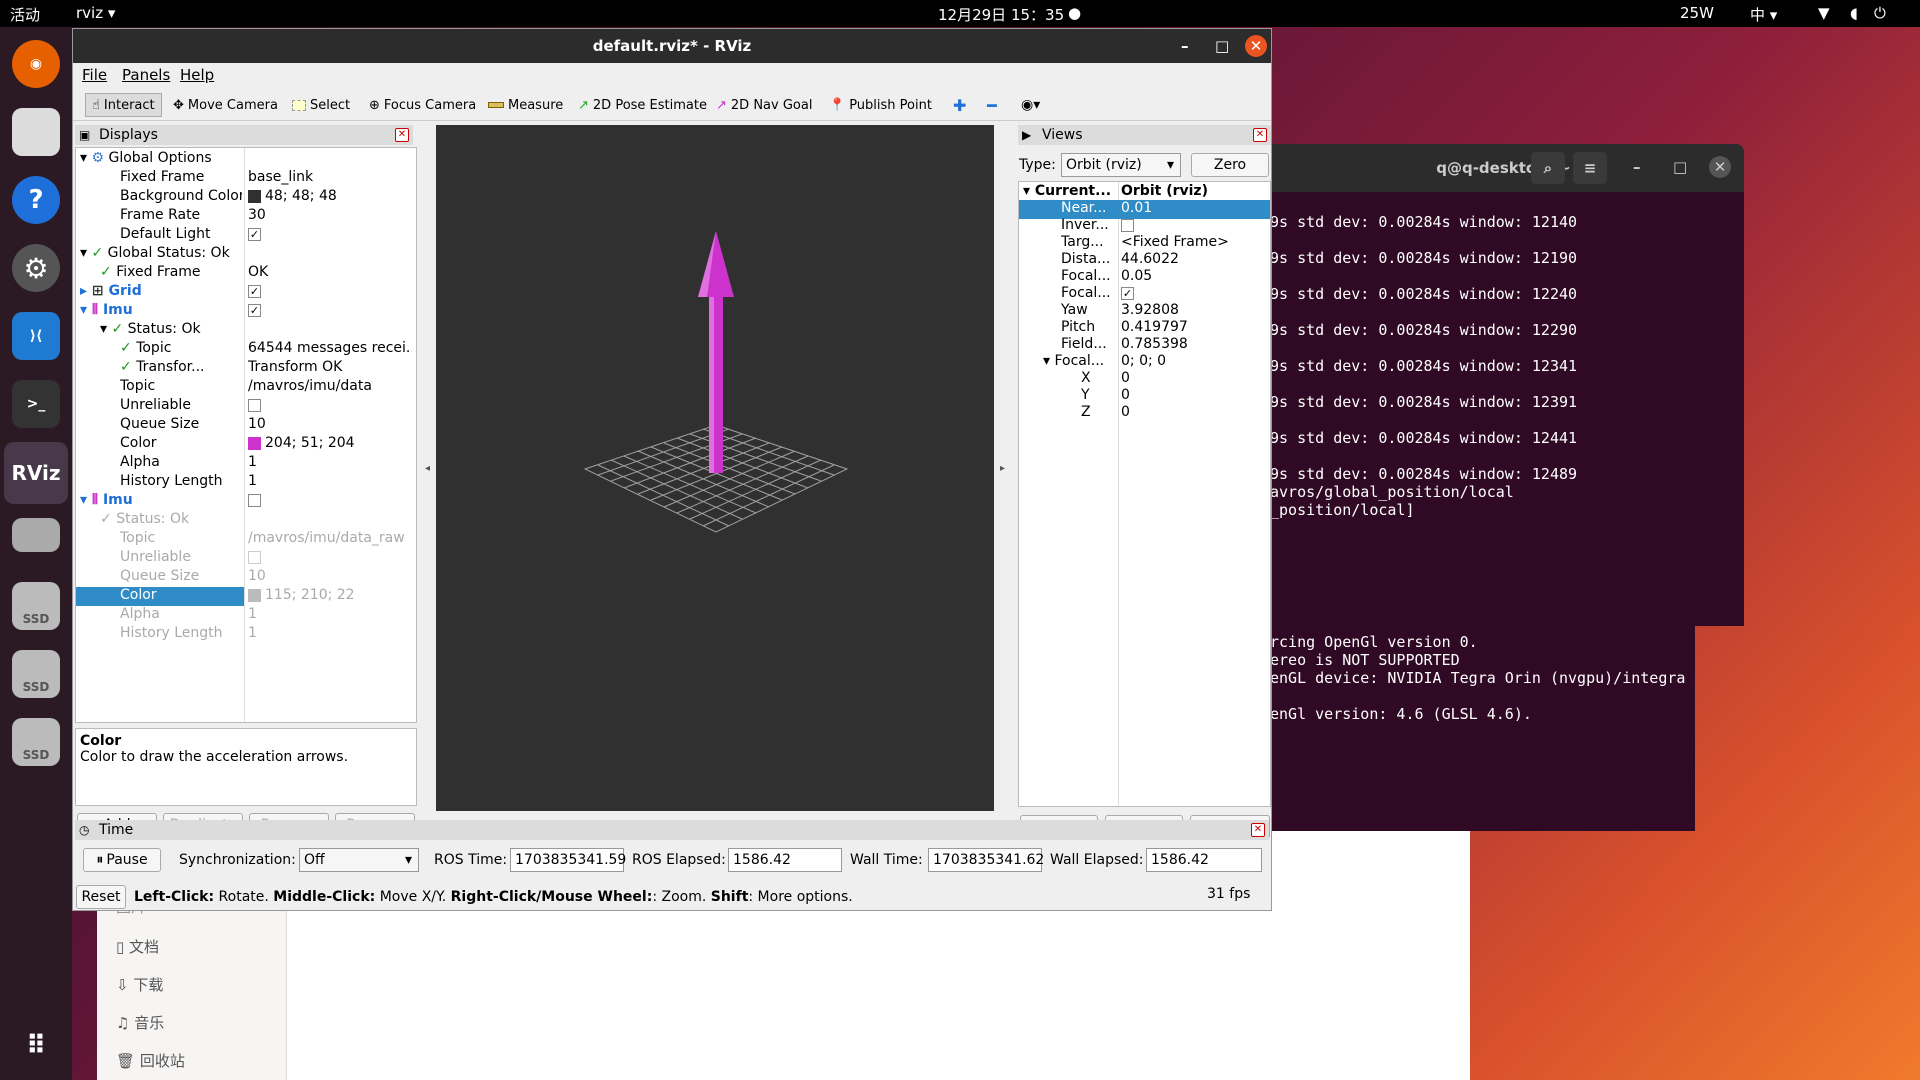  I want to click on tool-focus-camera: ⊕ Focus Camera, so click(422, 105).